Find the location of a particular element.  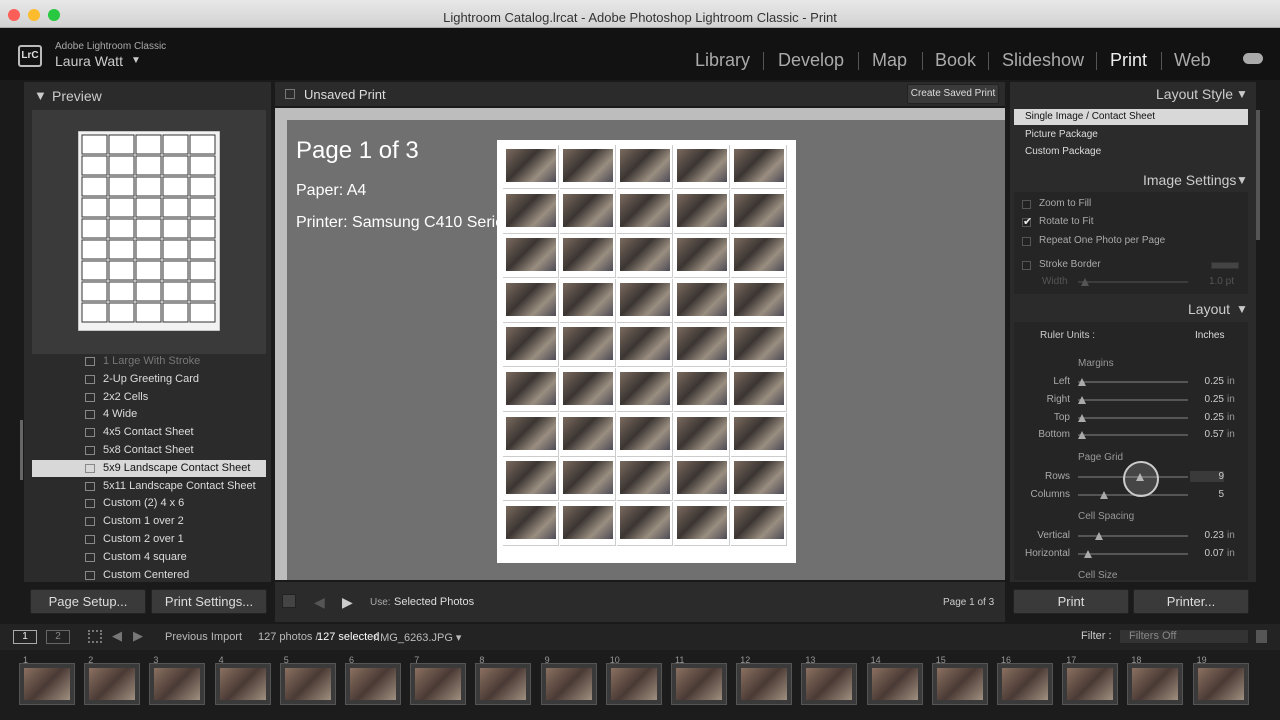

right-panel-scrollbar is located at coordinates (1258, 175).